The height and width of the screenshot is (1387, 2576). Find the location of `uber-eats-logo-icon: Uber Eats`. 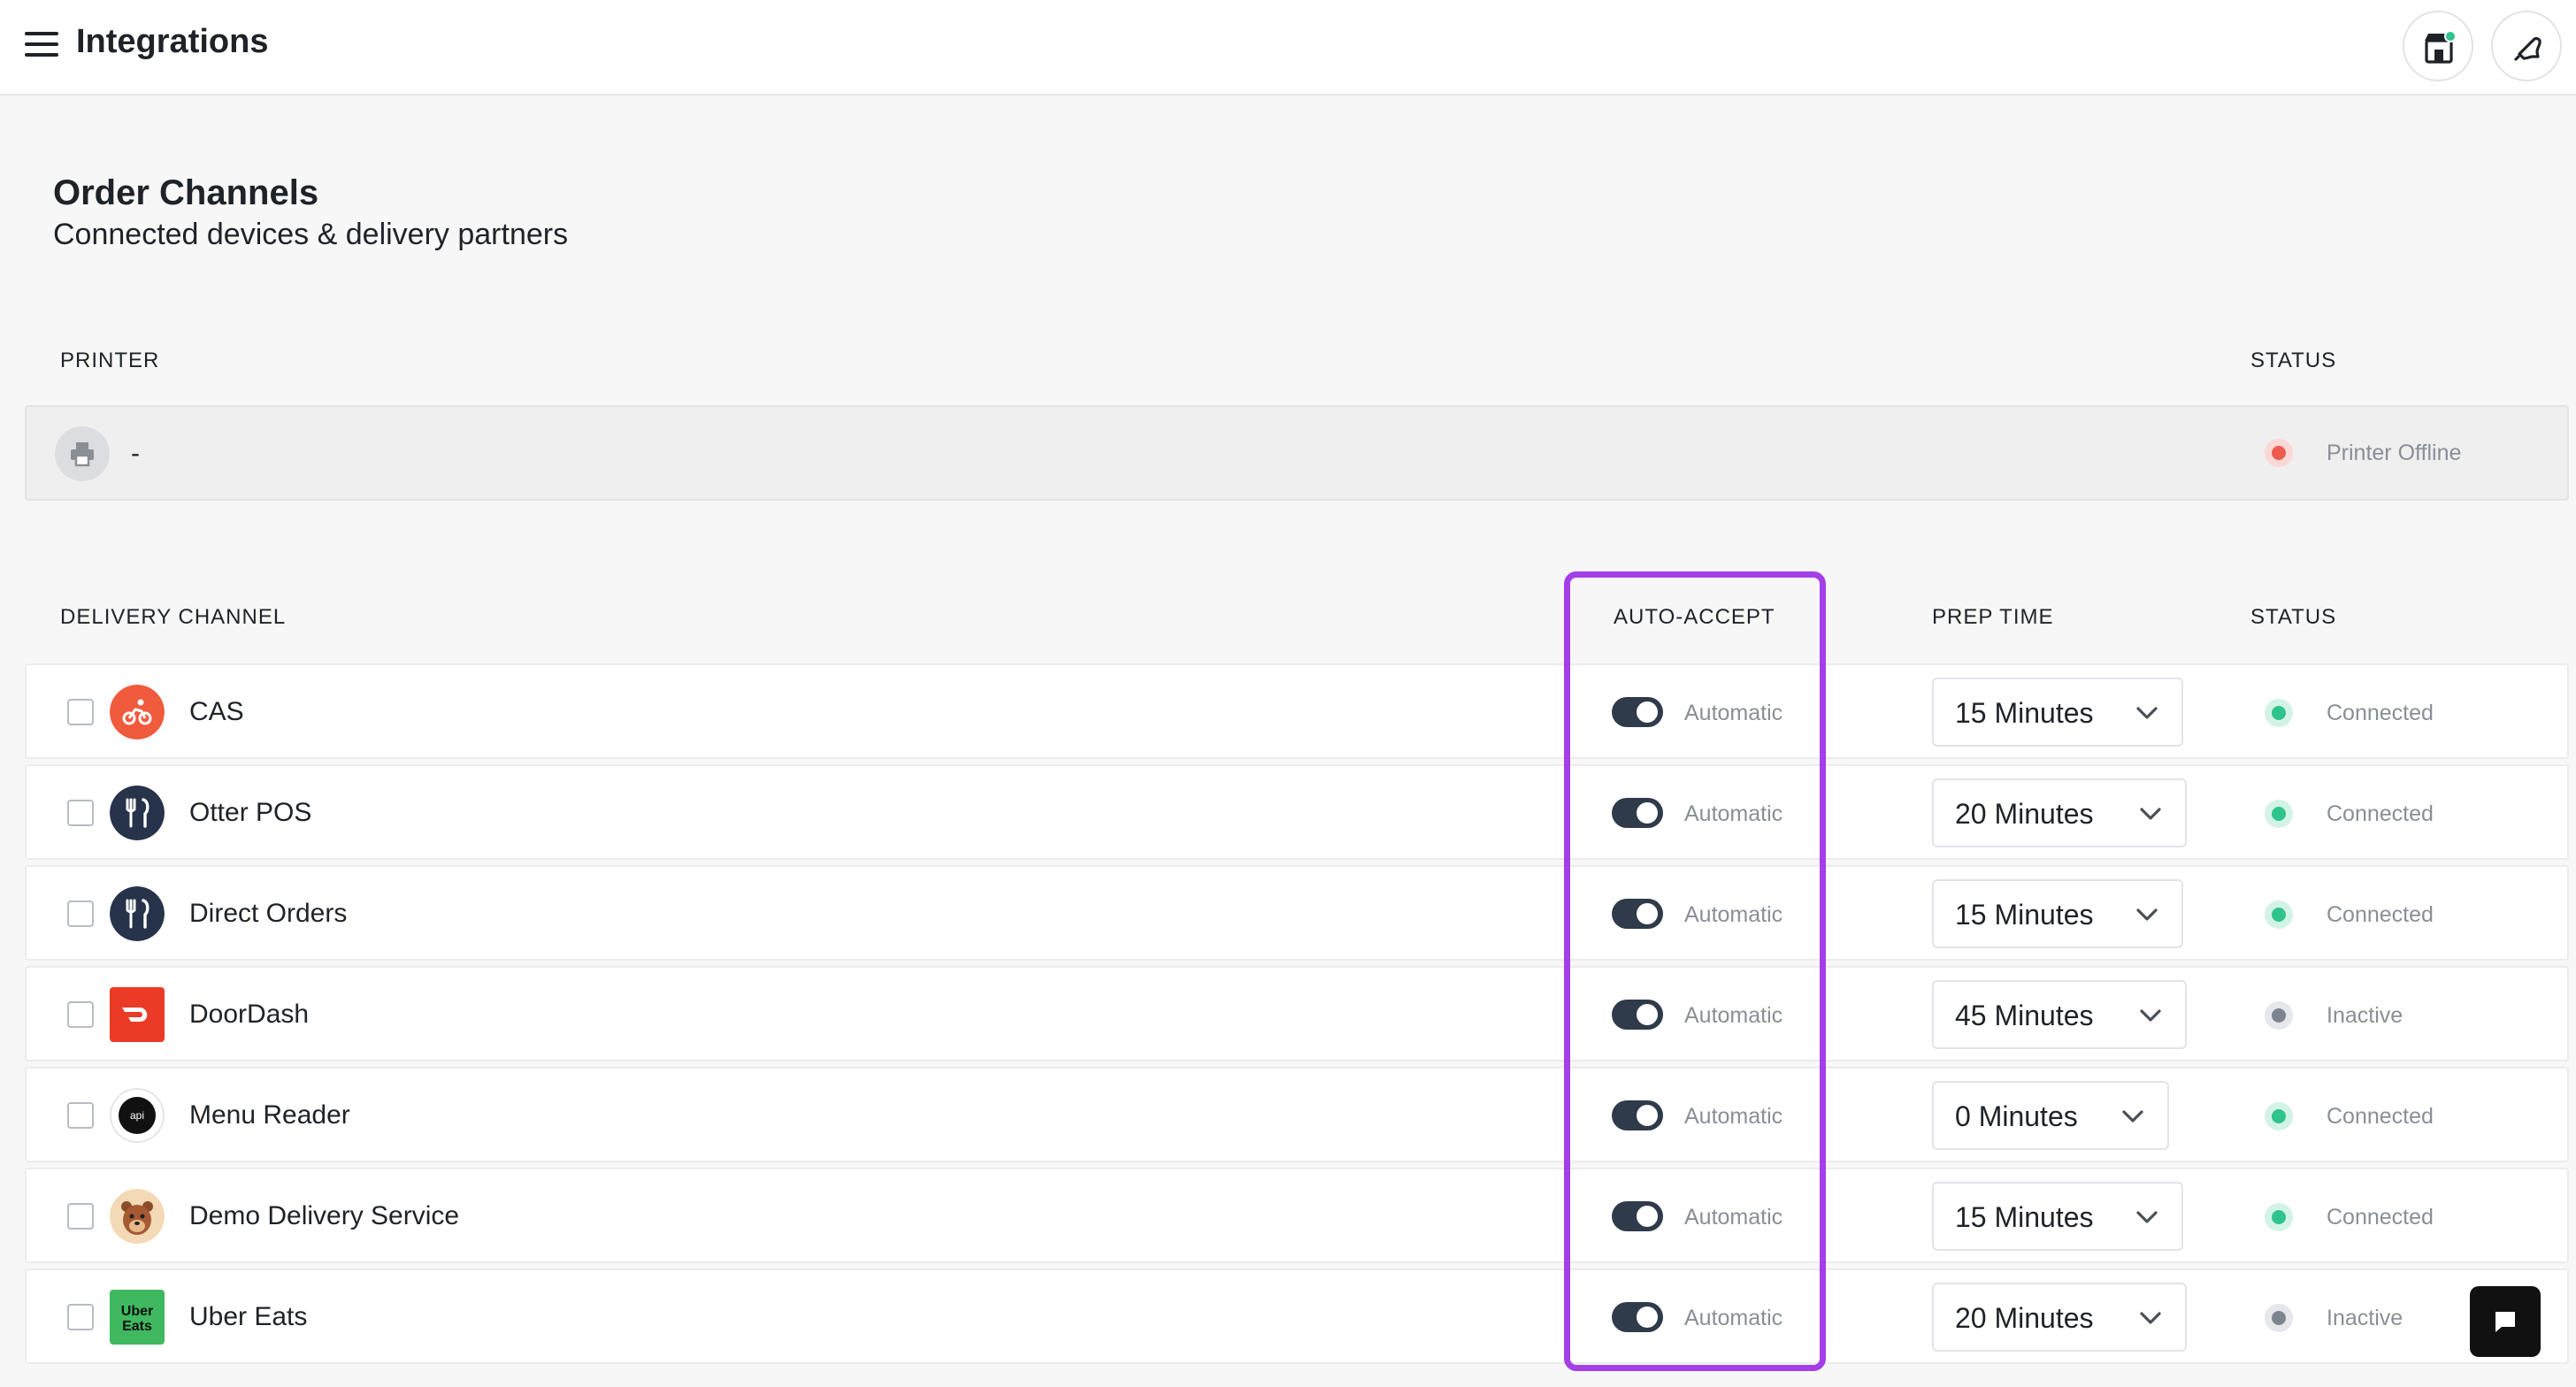

uber-eats-logo-icon: Uber Eats is located at coordinates (137, 1317).